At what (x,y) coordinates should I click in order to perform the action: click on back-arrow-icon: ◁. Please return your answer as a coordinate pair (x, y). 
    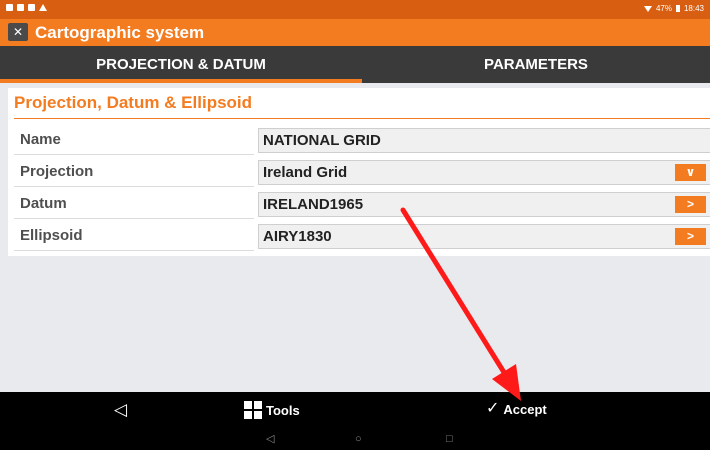
    Looking at the image, I should click on (121, 409).